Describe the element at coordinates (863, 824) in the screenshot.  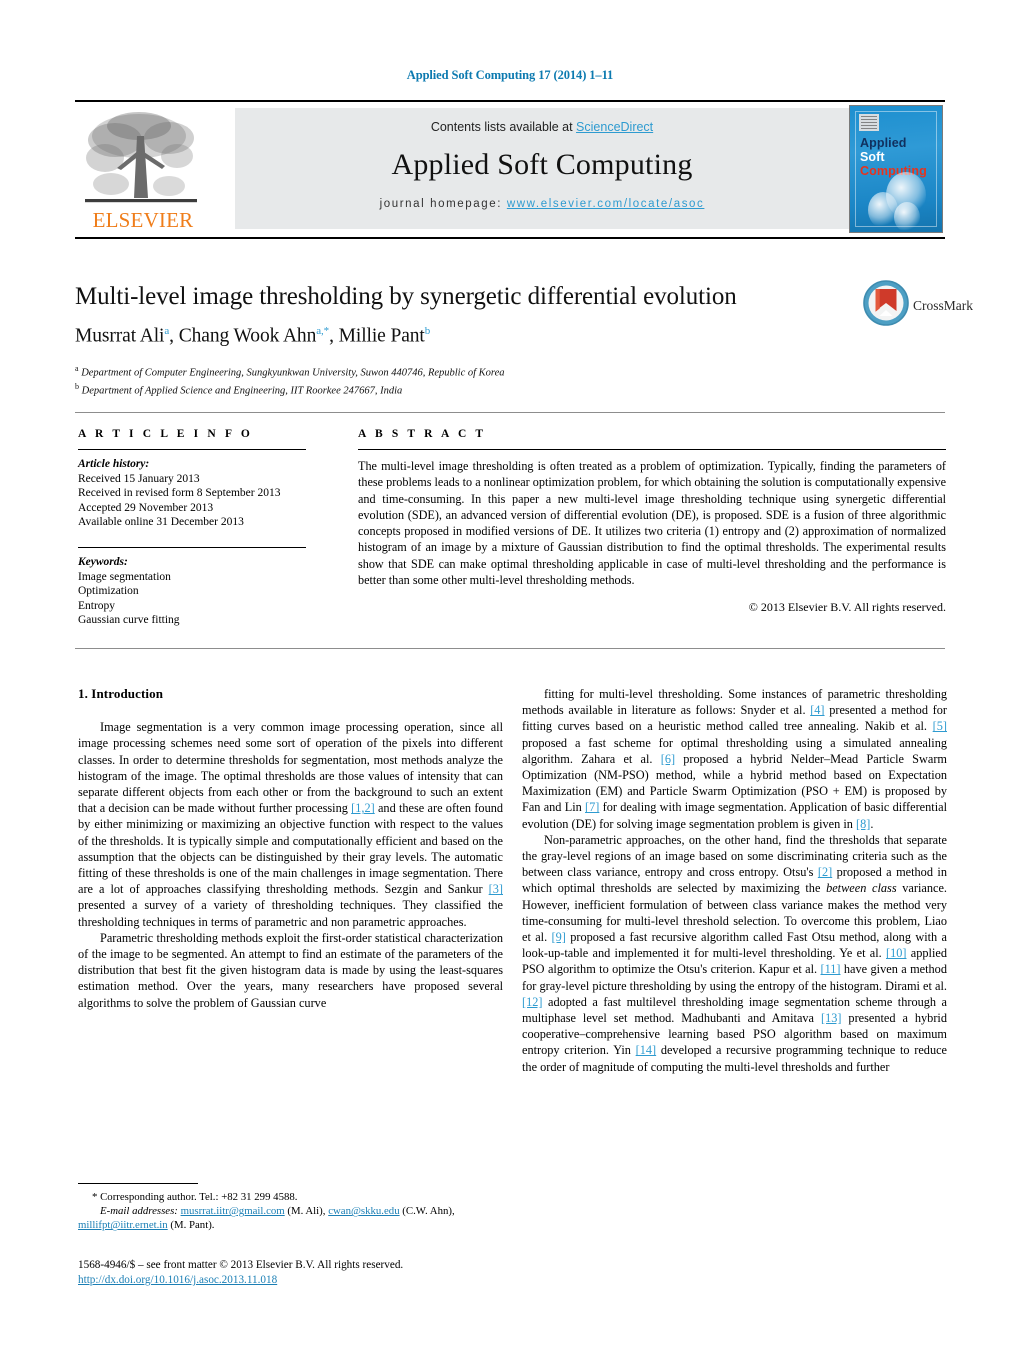
I see `citation-link: [8]` at that location.